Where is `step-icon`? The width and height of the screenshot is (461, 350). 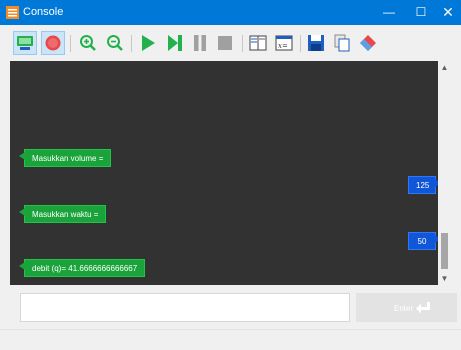
step-icon is located at coordinates (175, 43).